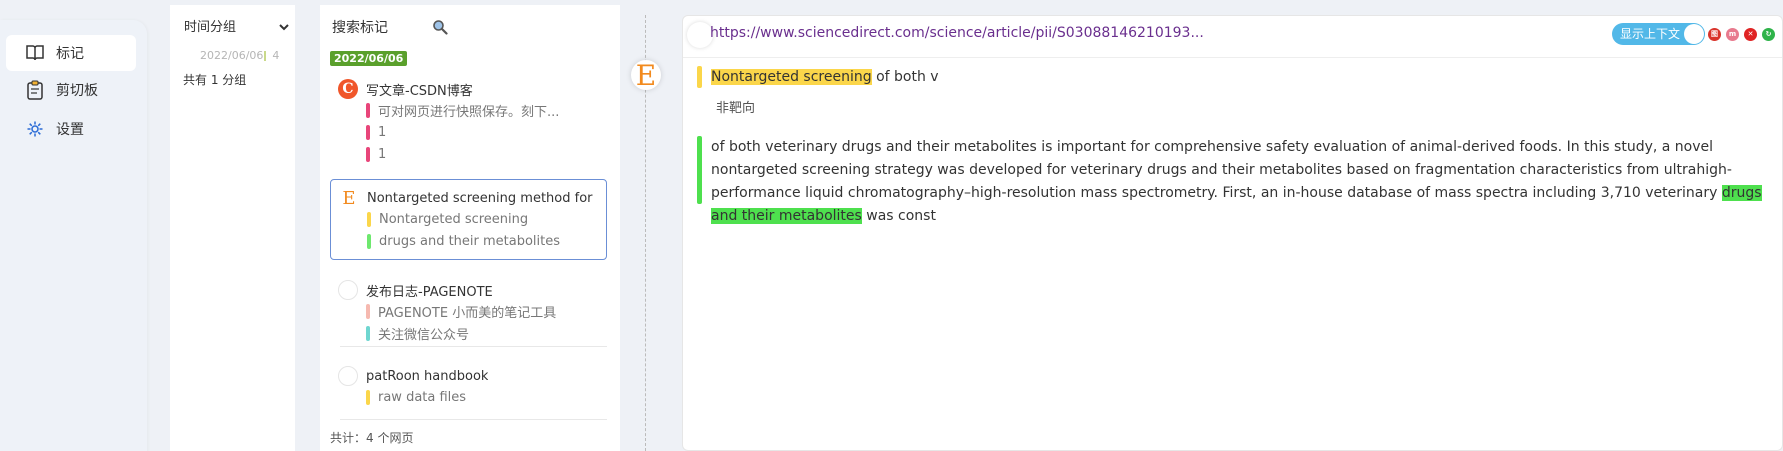 The image size is (1783, 451). I want to click on page-card-pagenote: 发布日志-PAGENOTE PAGENOTE 小而美的笔记工具 关注微信公众号, so click(468, 309).